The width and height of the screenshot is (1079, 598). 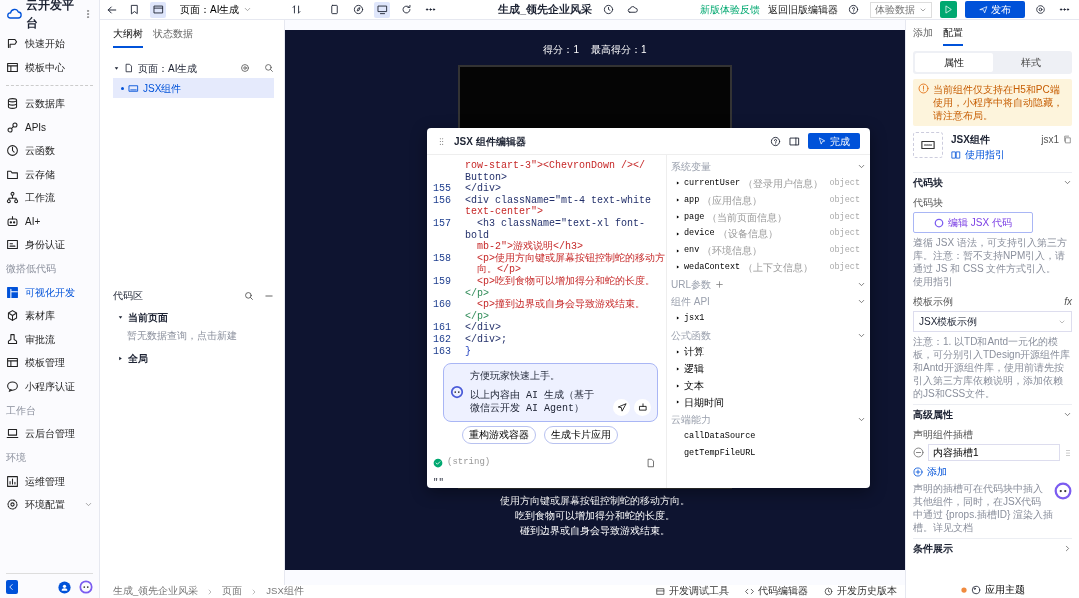 I want to click on variable-item: wedaContext （上下文信息） object, so click(x=768, y=267).